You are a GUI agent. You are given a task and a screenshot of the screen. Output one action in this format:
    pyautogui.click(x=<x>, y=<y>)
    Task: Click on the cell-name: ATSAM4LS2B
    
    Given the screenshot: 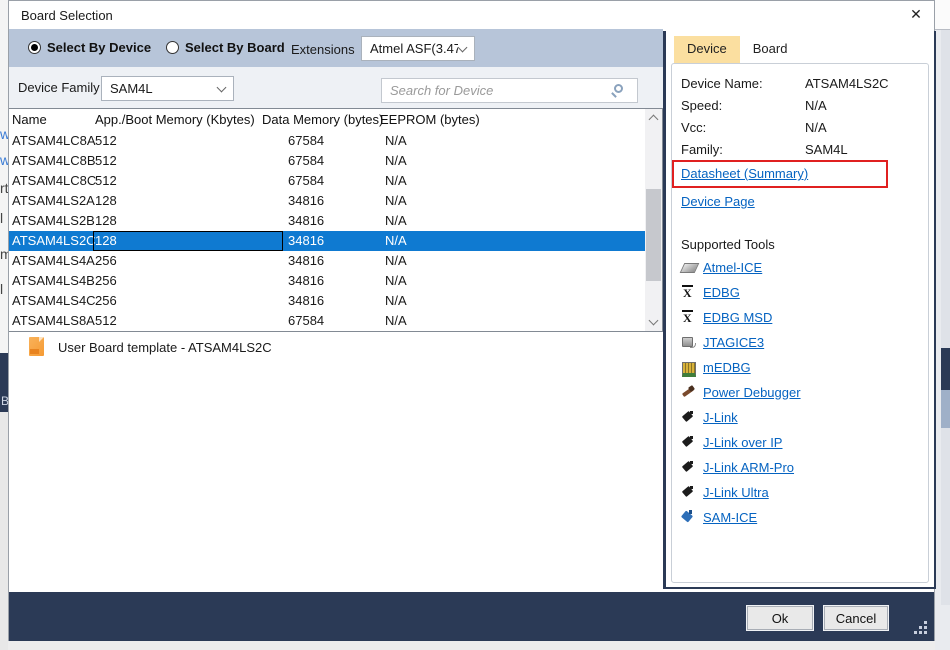 What is the action you would take?
    pyautogui.click(x=53, y=220)
    